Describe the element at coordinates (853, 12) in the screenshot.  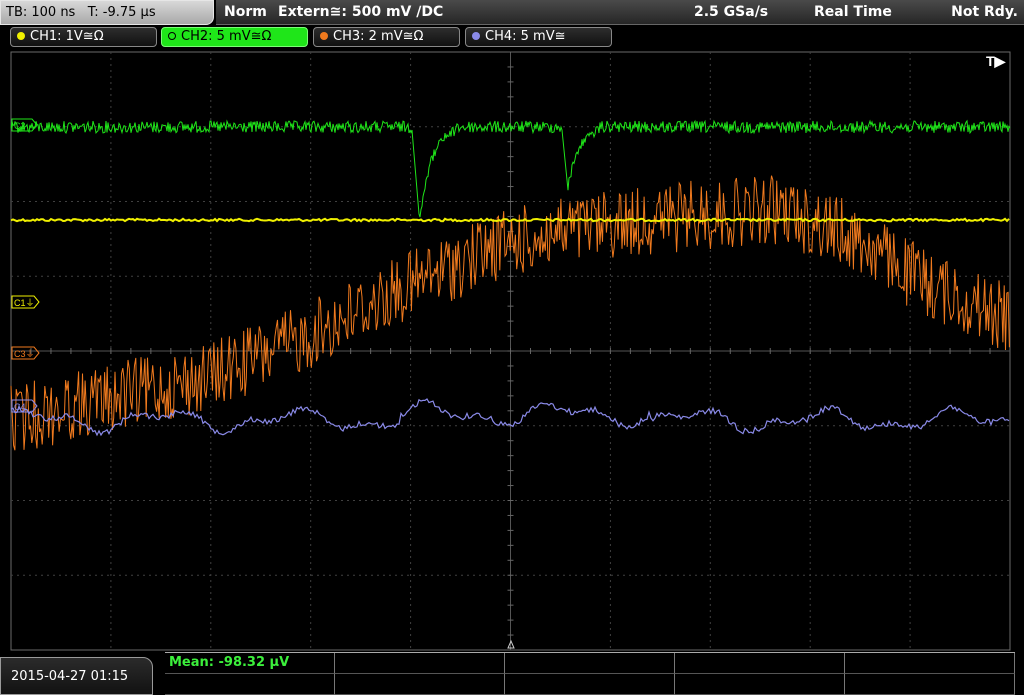
I see `acquisition-type: Real Time` at that location.